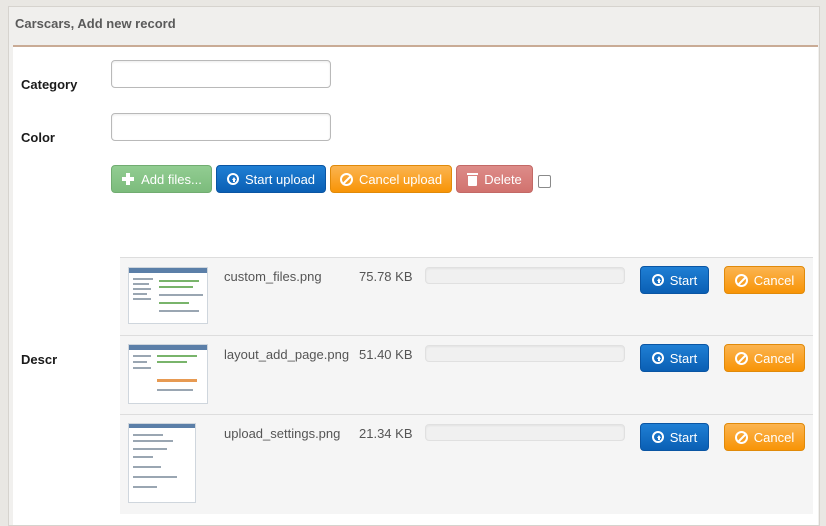 Image resolution: width=826 pixels, height=526 pixels. Describe the element at coordinates (414, 26) in the screenshot. I see `panel-header: Carscars, Add new record` at that location.